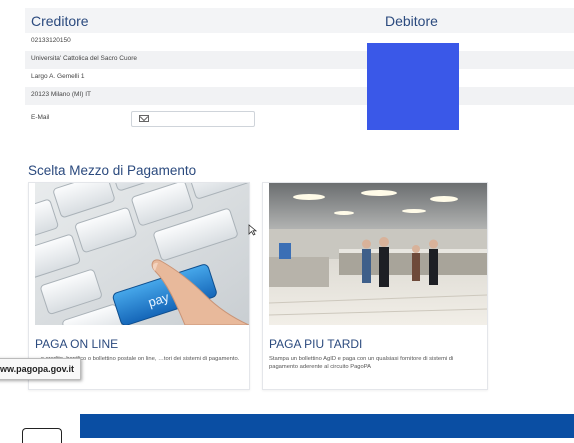  Describe the element at coordinates (112, 170) in the screenshot. I see `payment-method-title: Scelta Mezzo di Pagamento` at that location.